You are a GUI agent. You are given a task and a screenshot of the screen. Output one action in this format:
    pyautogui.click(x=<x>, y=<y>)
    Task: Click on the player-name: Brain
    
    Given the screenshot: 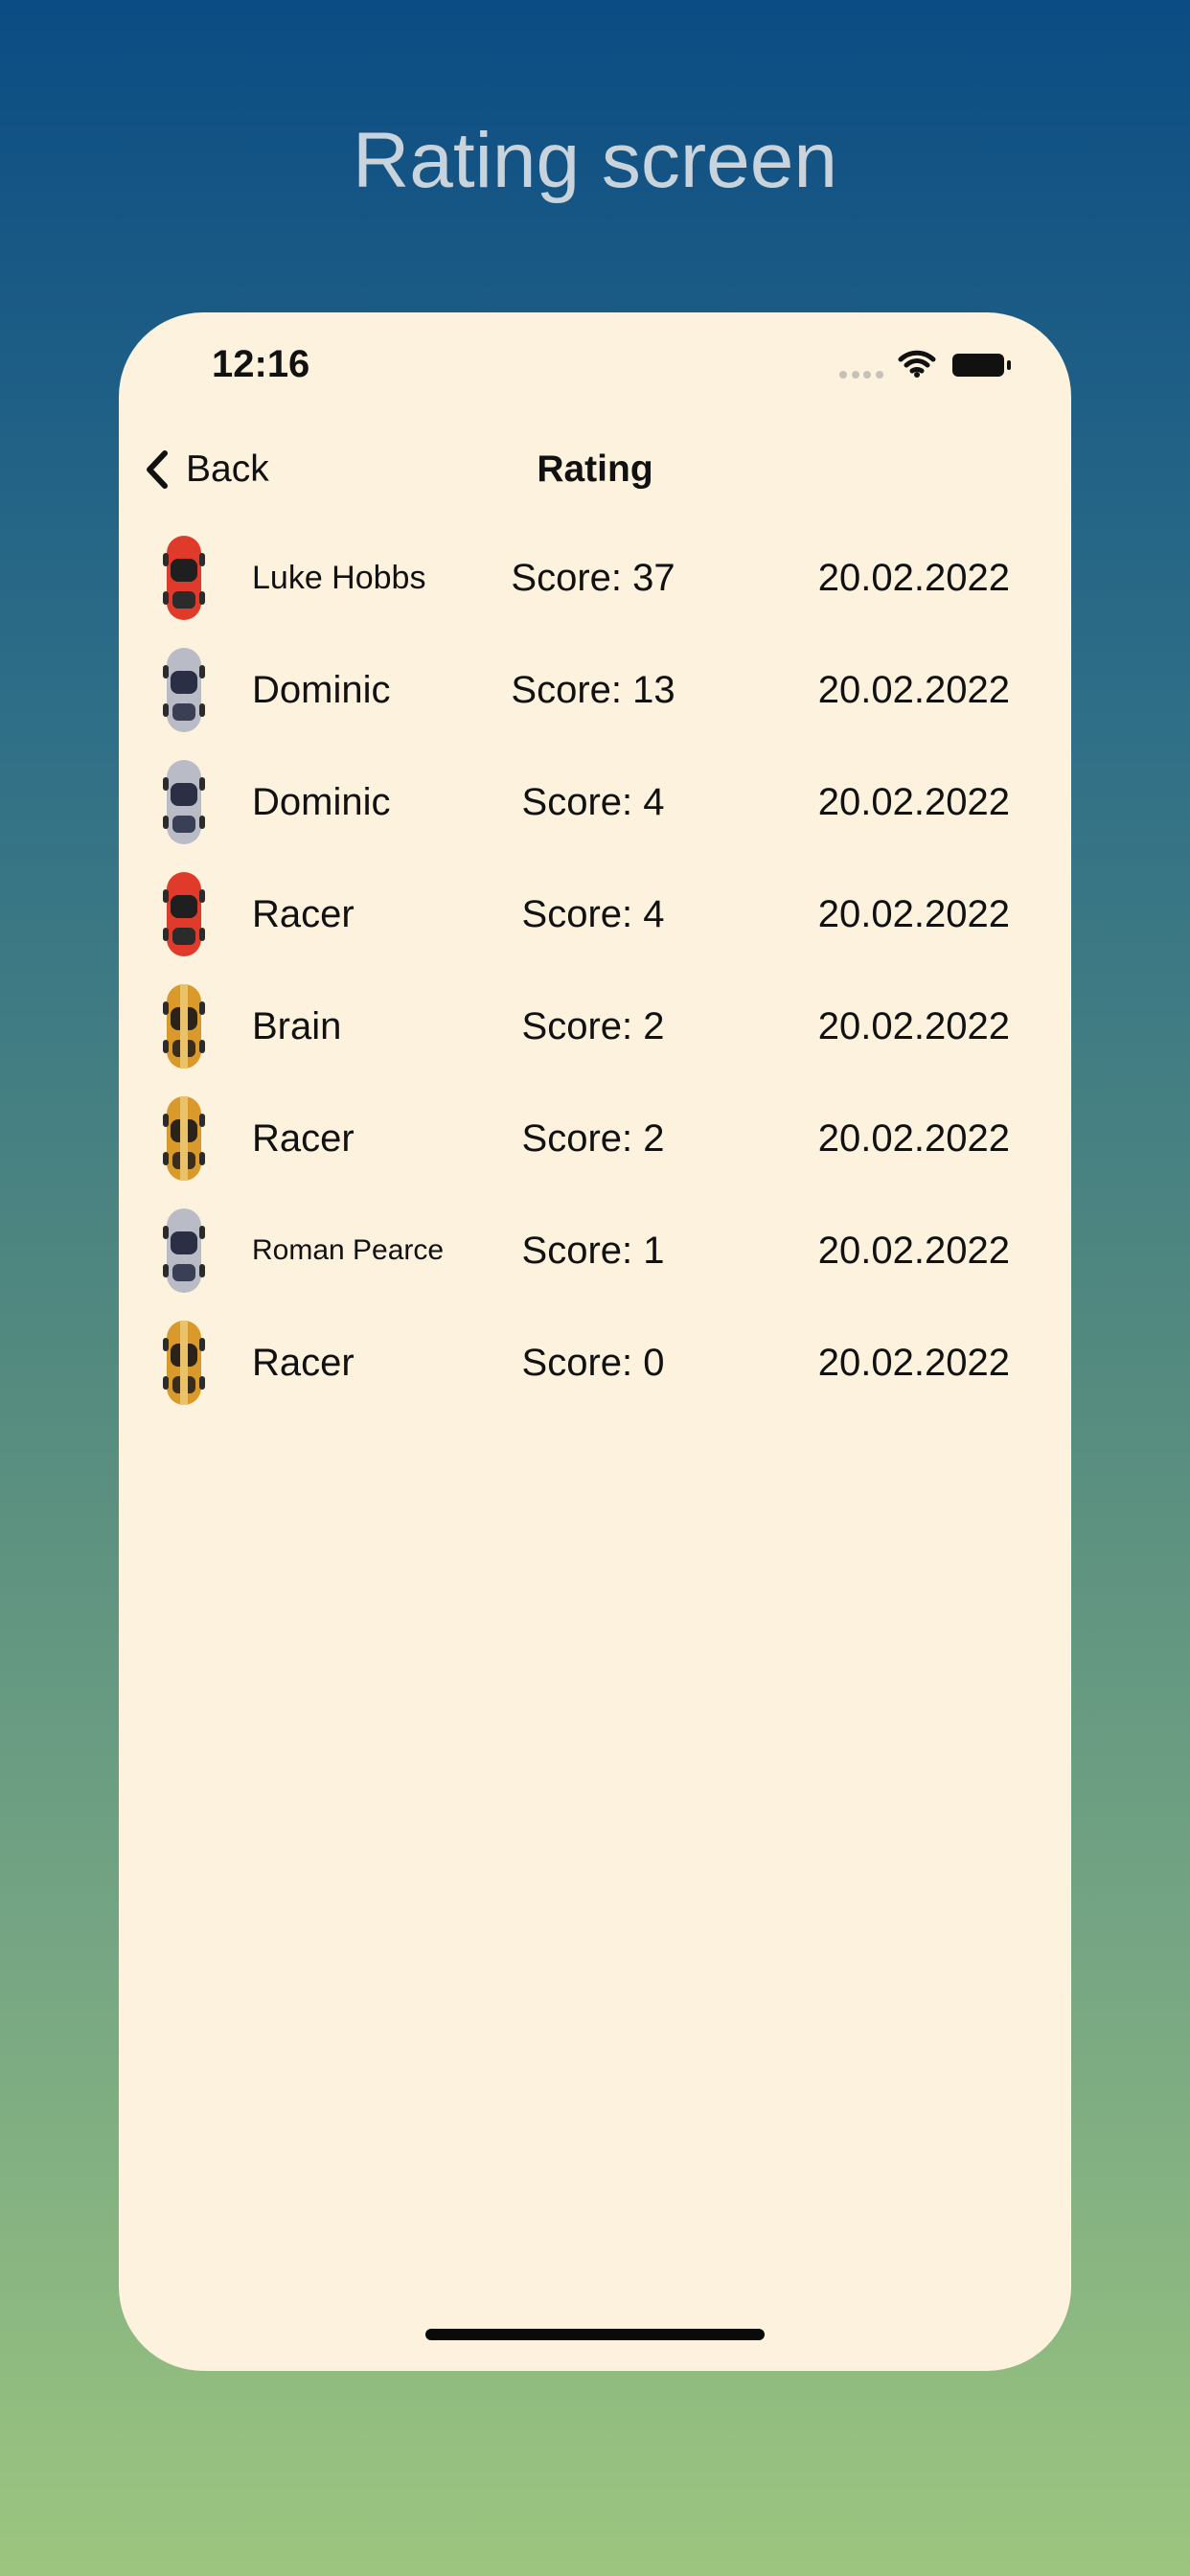 What is the action you would take?
    pyautogui.click(x=297, y=1025)
    